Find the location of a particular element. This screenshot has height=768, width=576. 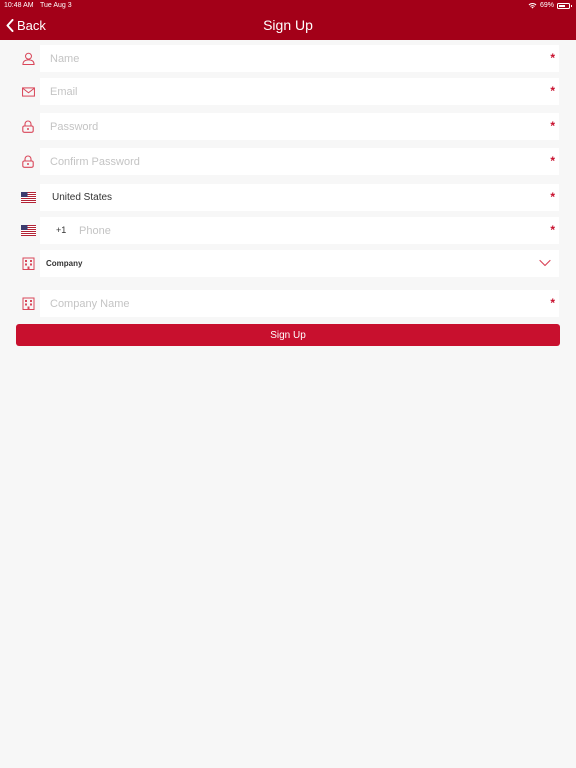

header-bar: 10:48 AM Tue Aug 3 69% Back Sign Up is located at coordinates (288, 20).